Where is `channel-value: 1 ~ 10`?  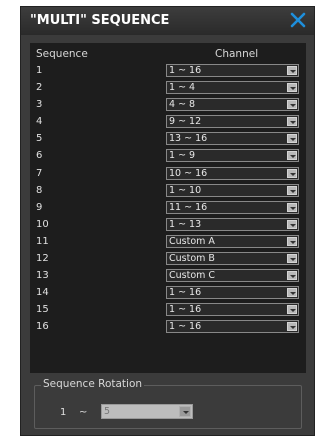
channel-value: 1 ~ 10 is located at coordinates (185, 190).